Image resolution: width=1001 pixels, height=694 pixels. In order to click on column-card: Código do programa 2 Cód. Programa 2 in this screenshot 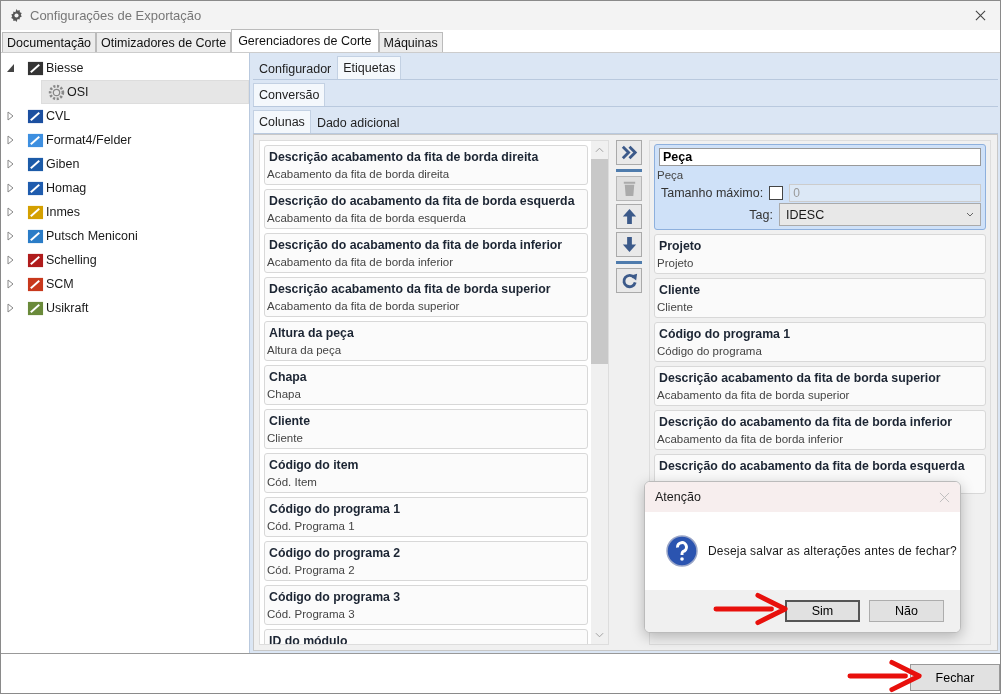, I will do `click(426, 561)`.